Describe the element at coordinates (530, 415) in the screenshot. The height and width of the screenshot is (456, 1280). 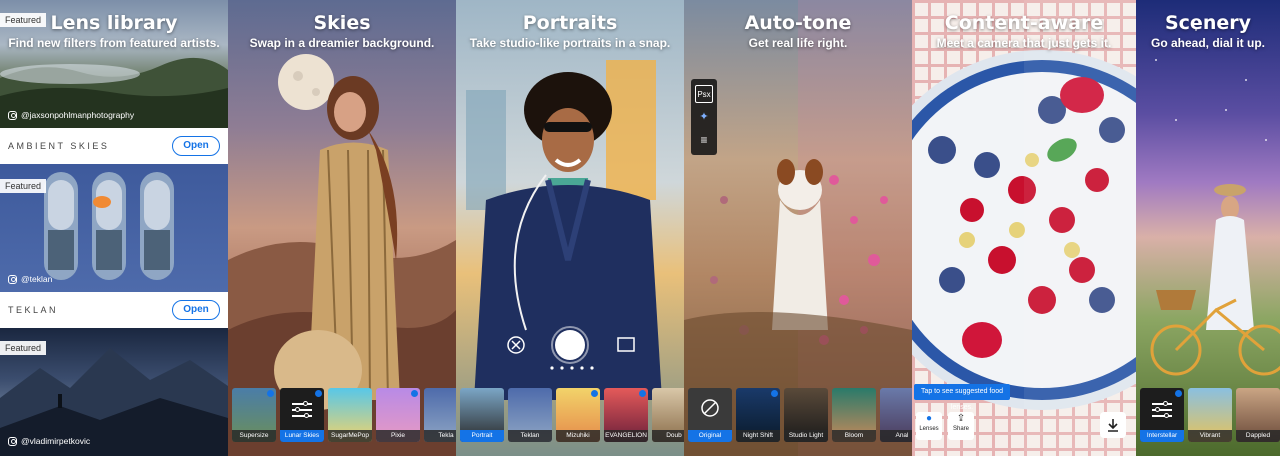
I see `lens-thumb: Teklan` at that location.